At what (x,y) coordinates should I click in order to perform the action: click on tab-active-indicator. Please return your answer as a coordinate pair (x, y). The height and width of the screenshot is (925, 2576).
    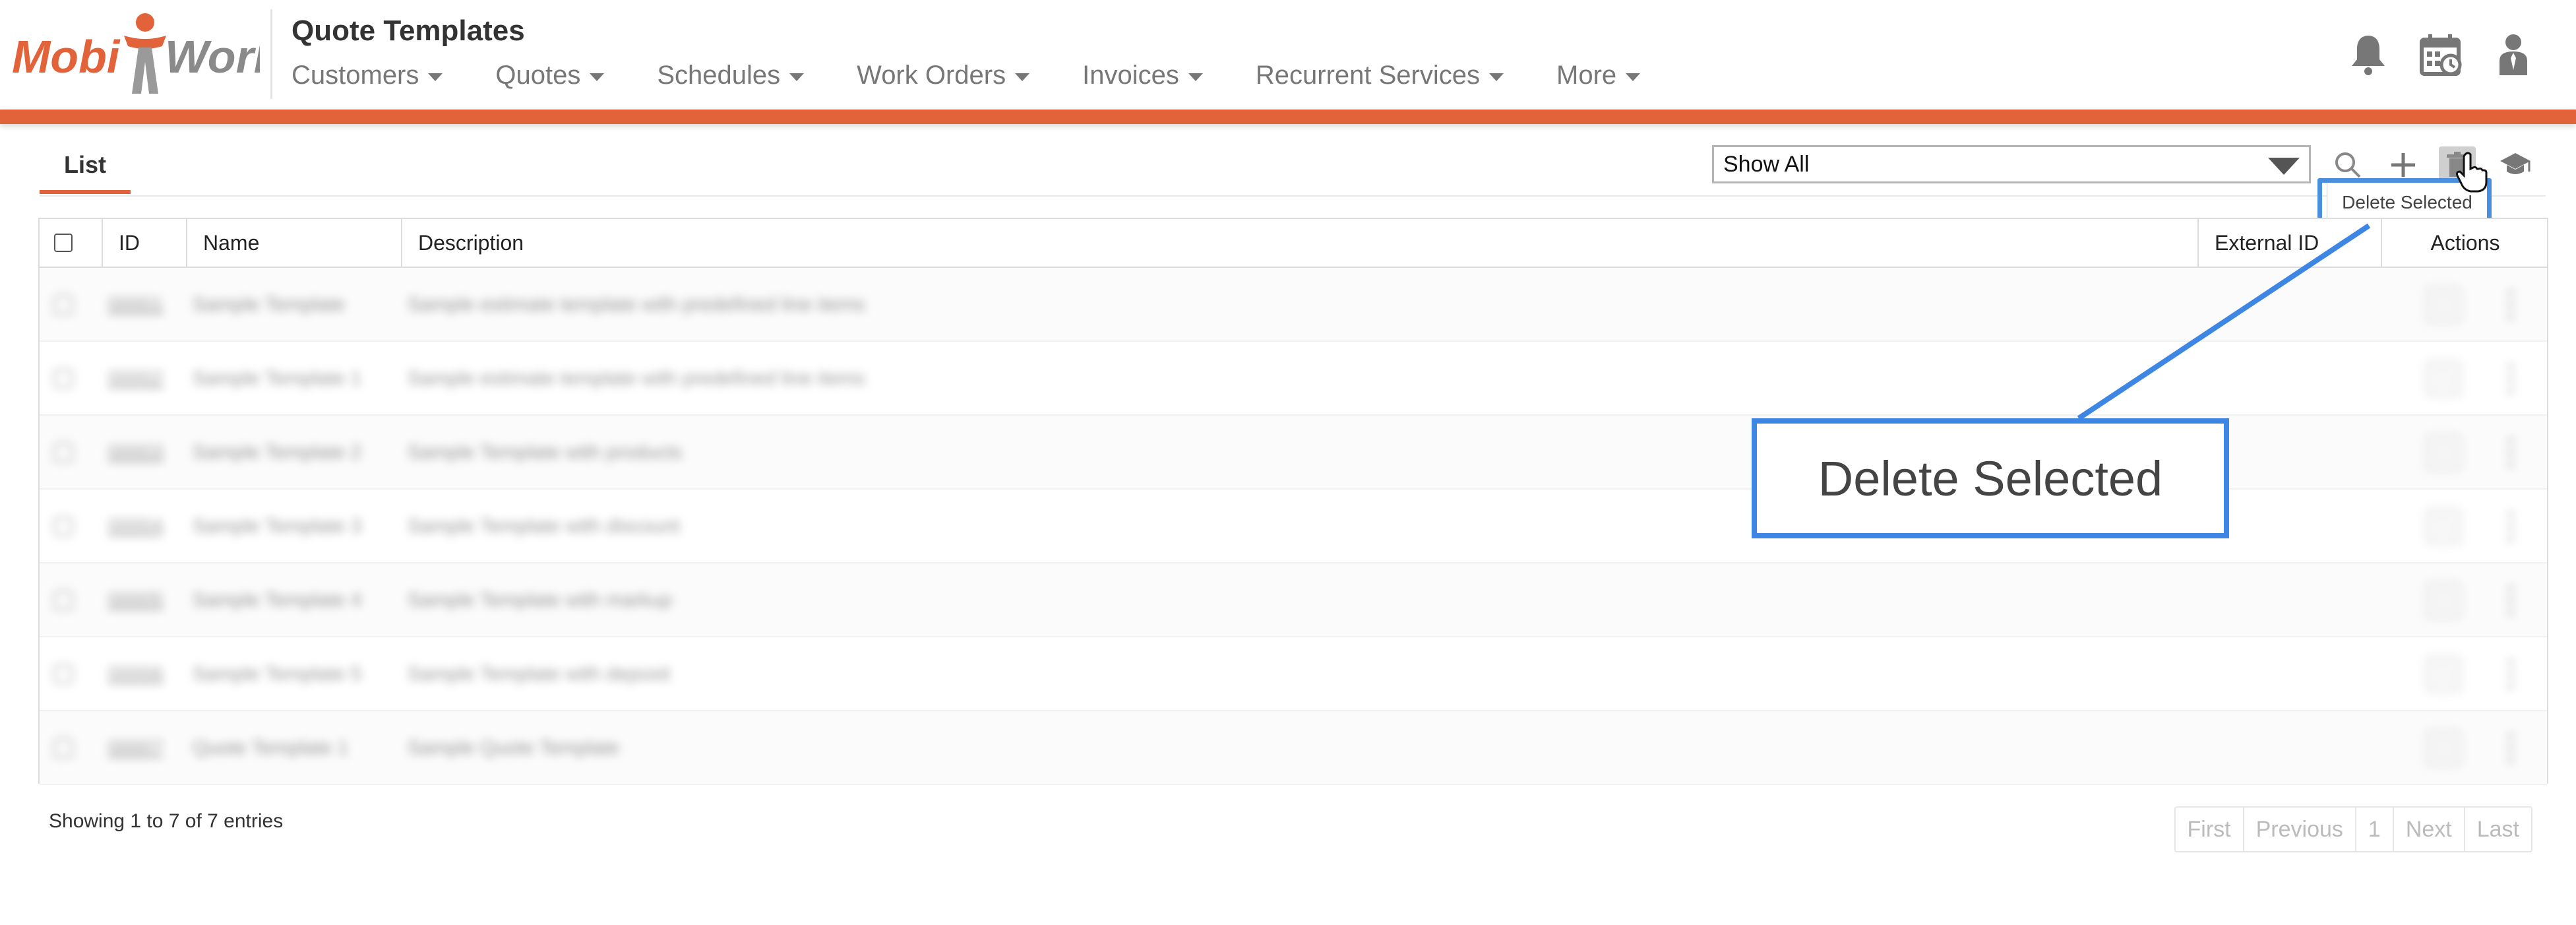
    Looking at the image, I should click on (85, 192).